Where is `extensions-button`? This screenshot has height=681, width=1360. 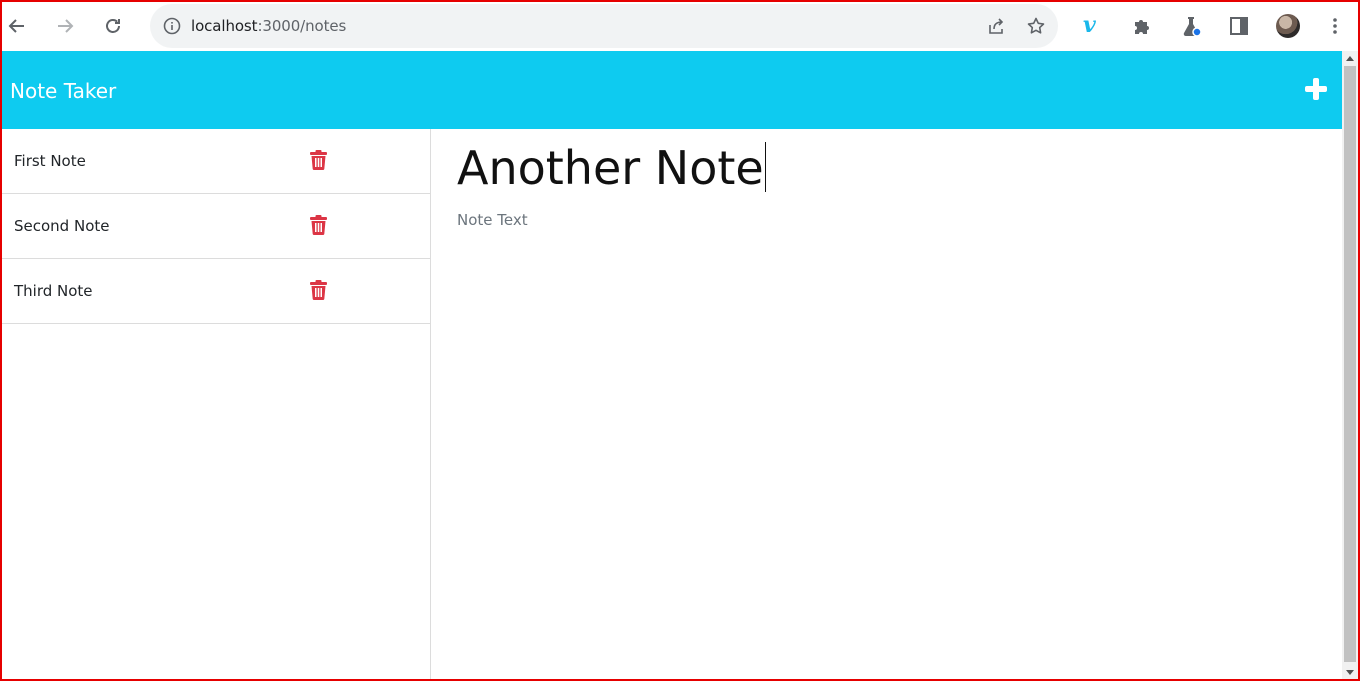
extensions-button is located at coordinates (1143, 26).